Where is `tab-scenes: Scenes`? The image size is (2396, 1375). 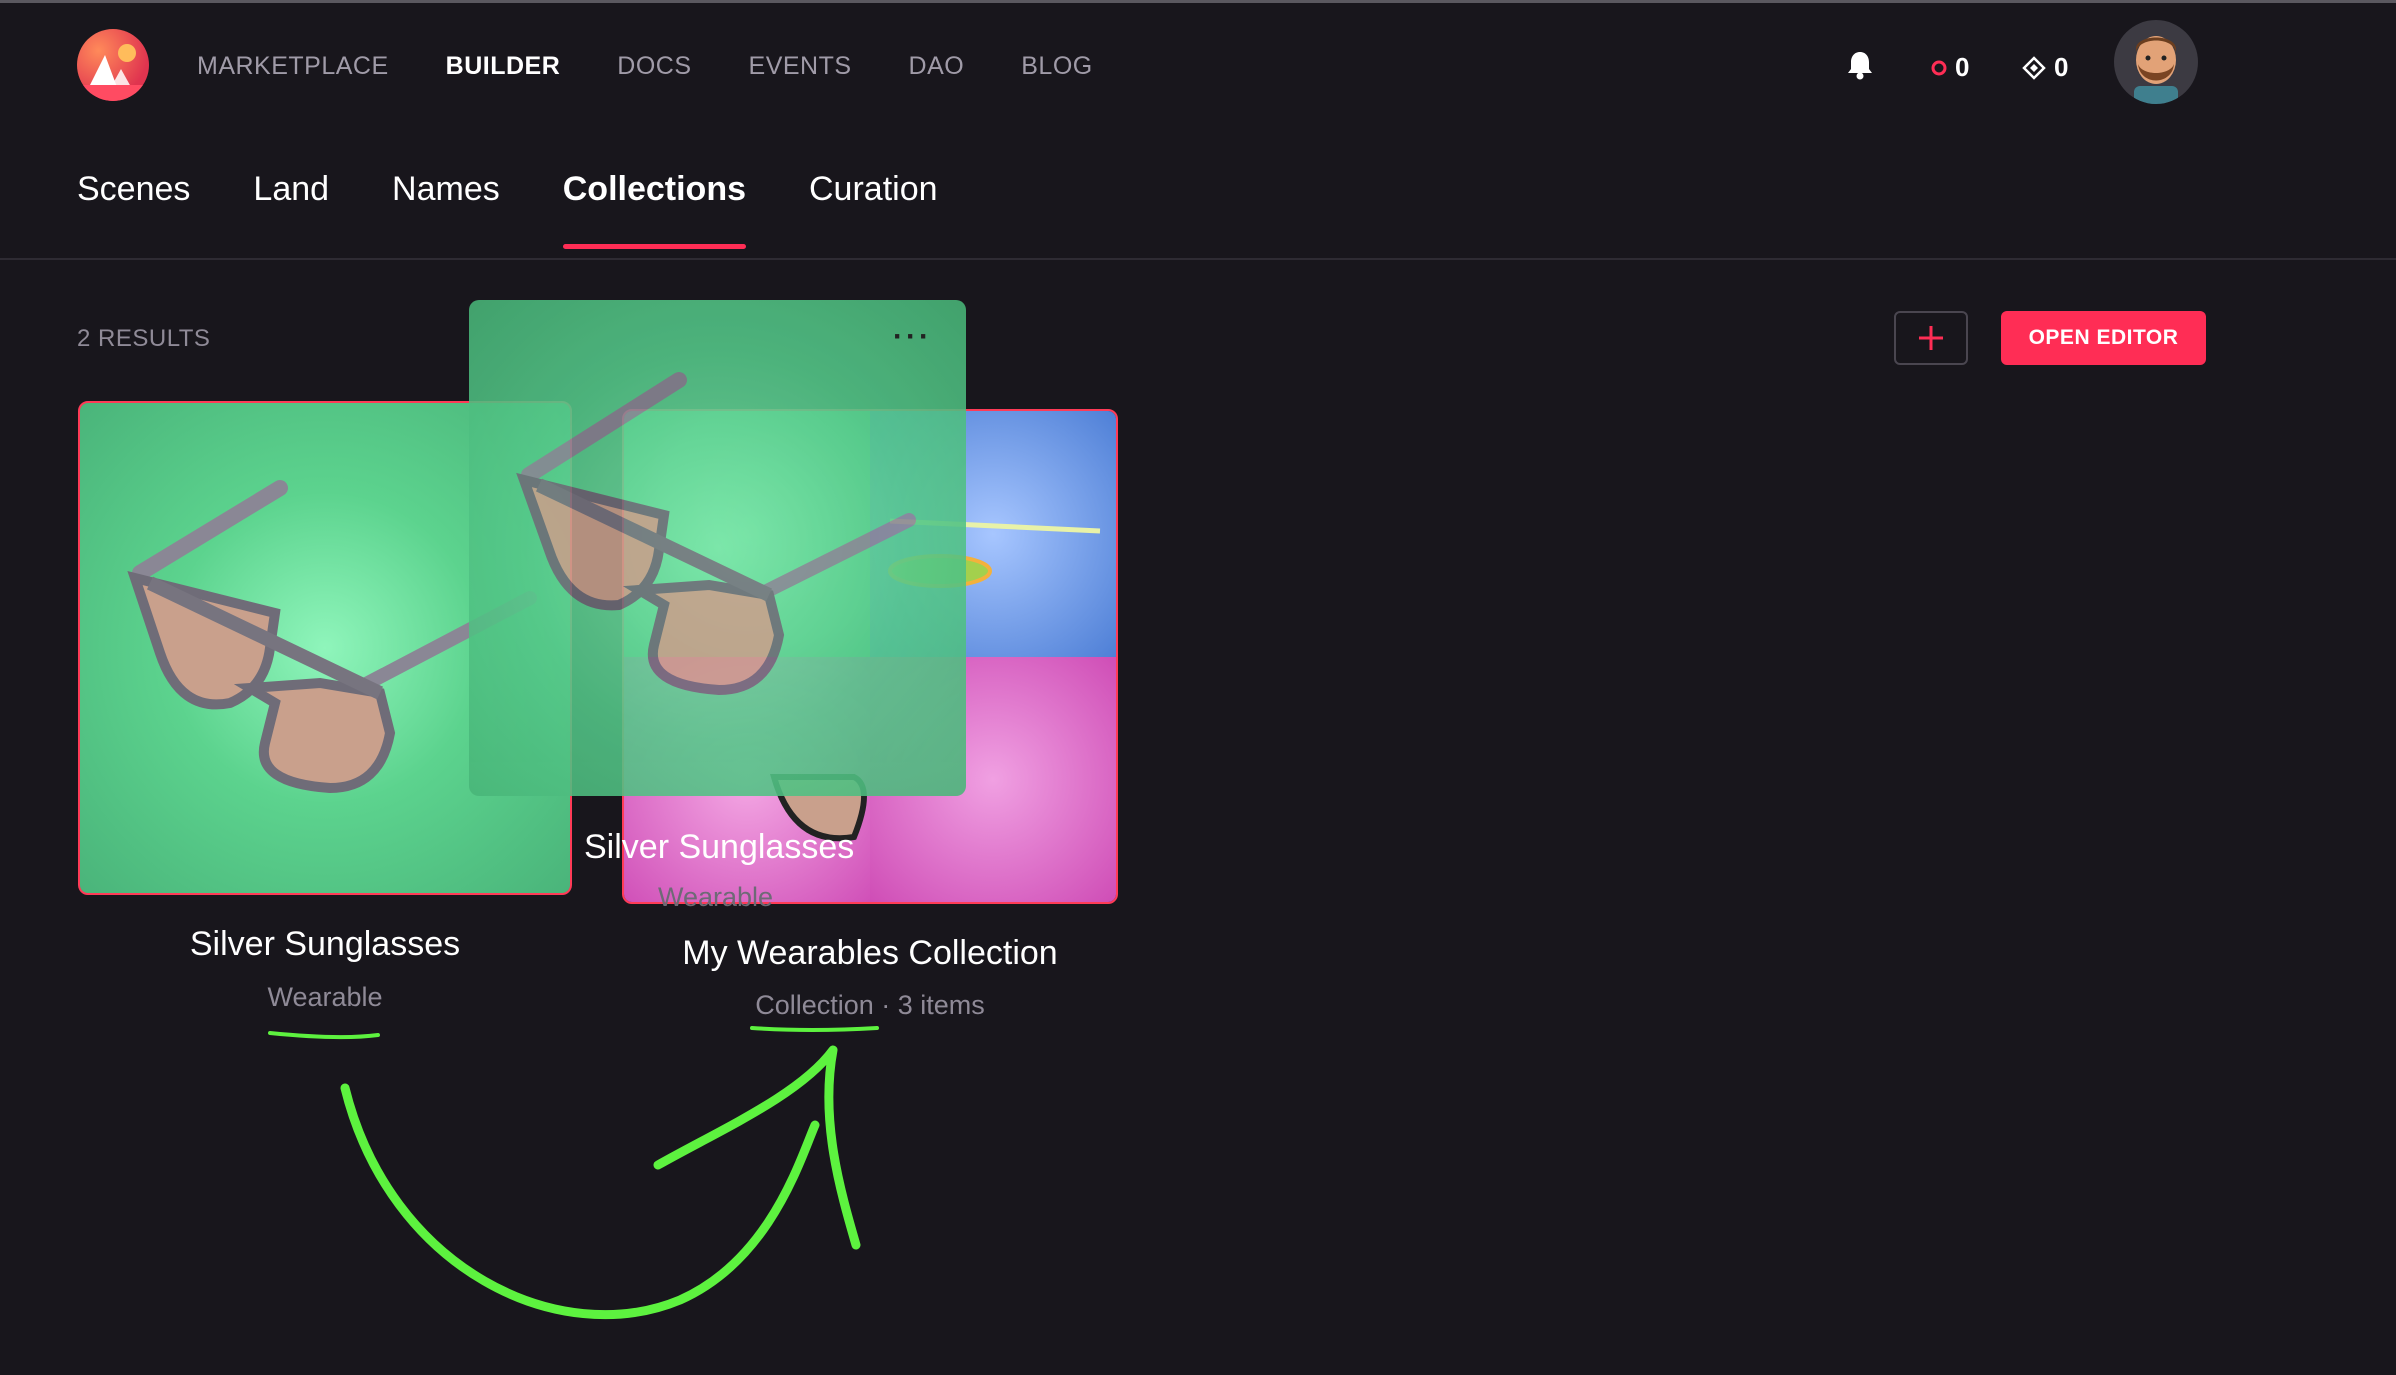
tab-scenes: Scenes is located at coordinates (133, 209).